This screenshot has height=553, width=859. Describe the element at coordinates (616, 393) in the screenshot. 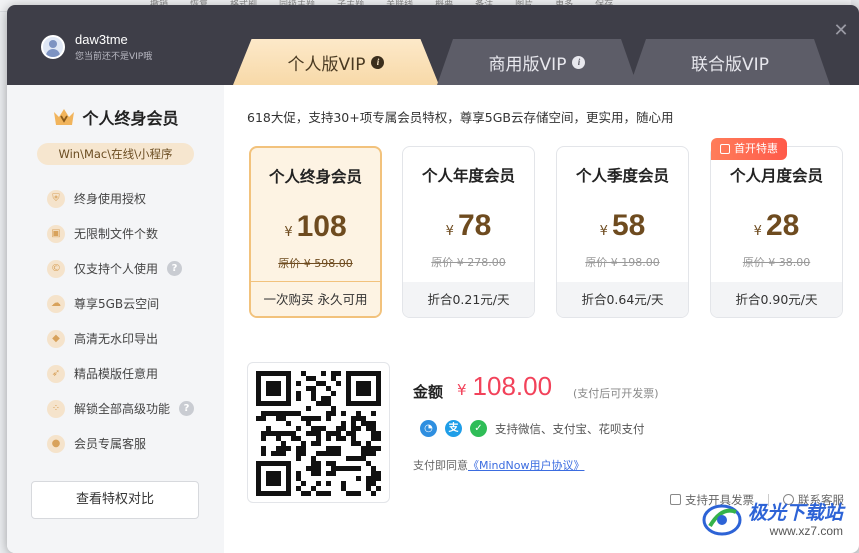

I see `invoice-note: (支付后可开发票)` at that location.